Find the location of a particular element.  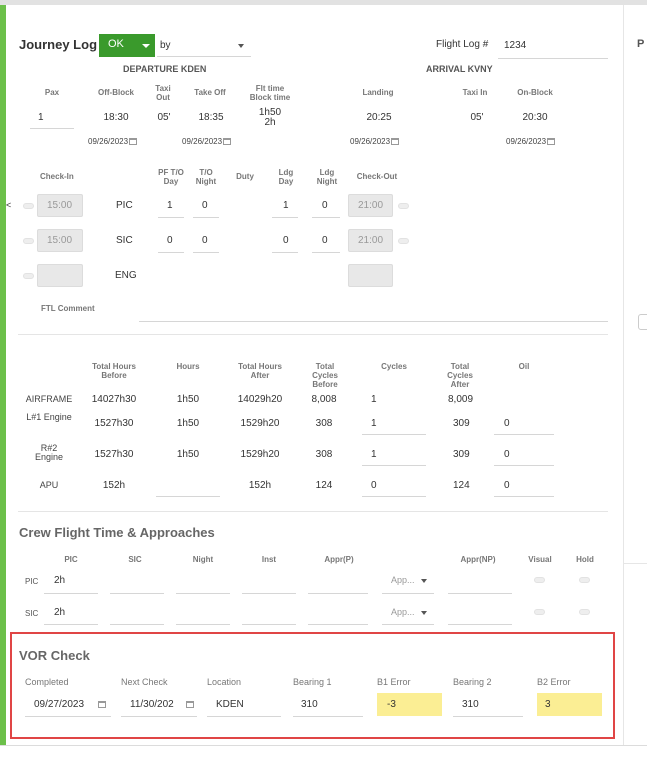

taxi-out-header: Taxi Out is located at coordinates (163, 93).